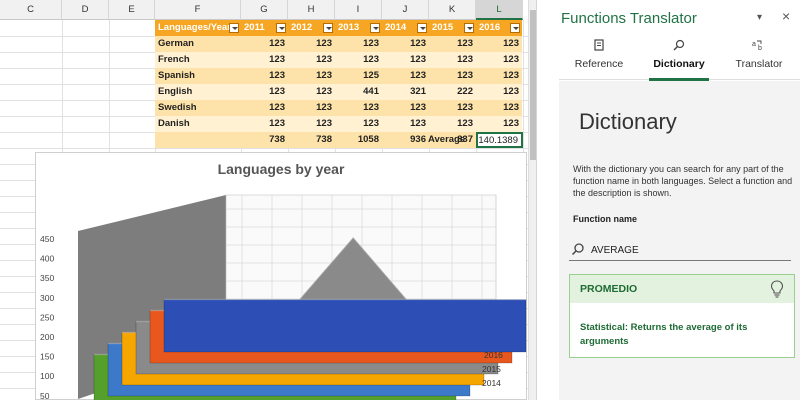 The width and height of the screenshot is (800, 400). Describe the element at coordinates (499, 10) in the screenshot. I see `column-header: L` at that location.